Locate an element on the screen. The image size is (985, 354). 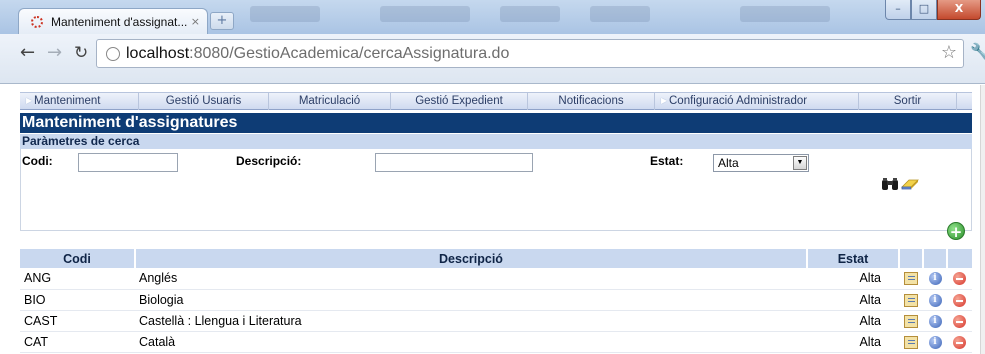
menu-item-configuracio-administrador: Configuració Administrador is located at coordinates (757, 101).